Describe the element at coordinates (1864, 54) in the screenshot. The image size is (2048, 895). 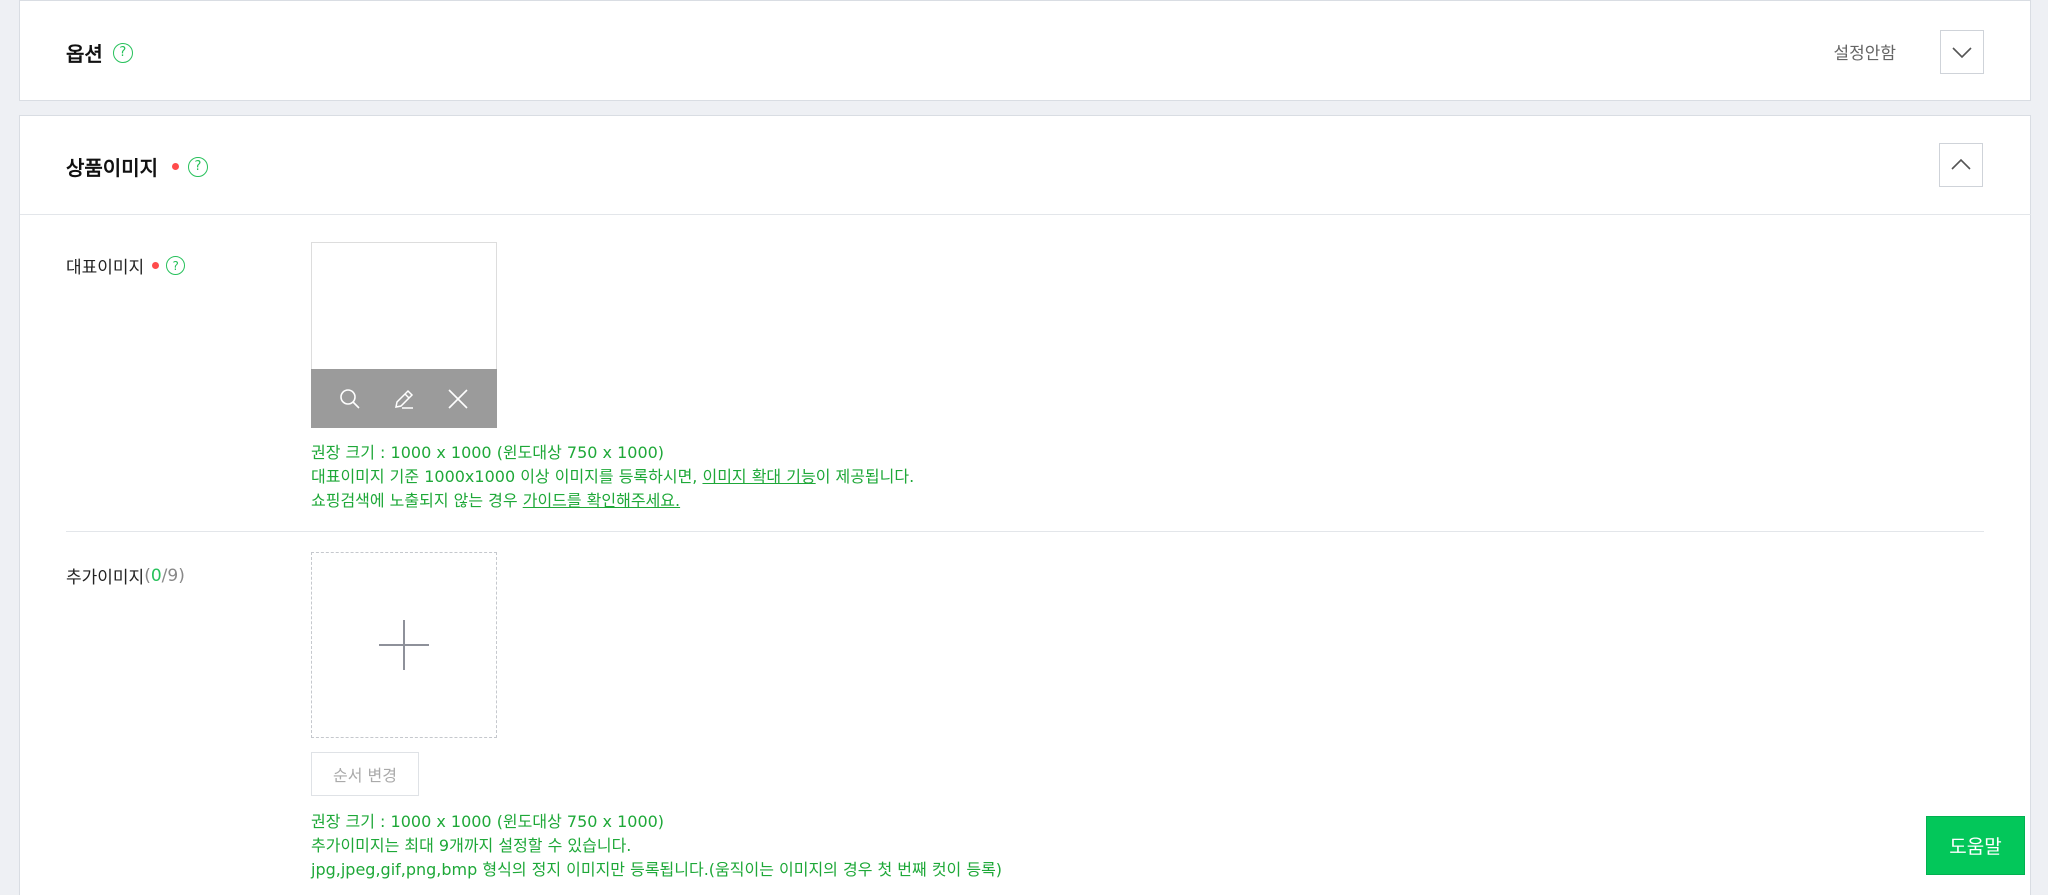
I see `option-status: 설정안함` at that location.